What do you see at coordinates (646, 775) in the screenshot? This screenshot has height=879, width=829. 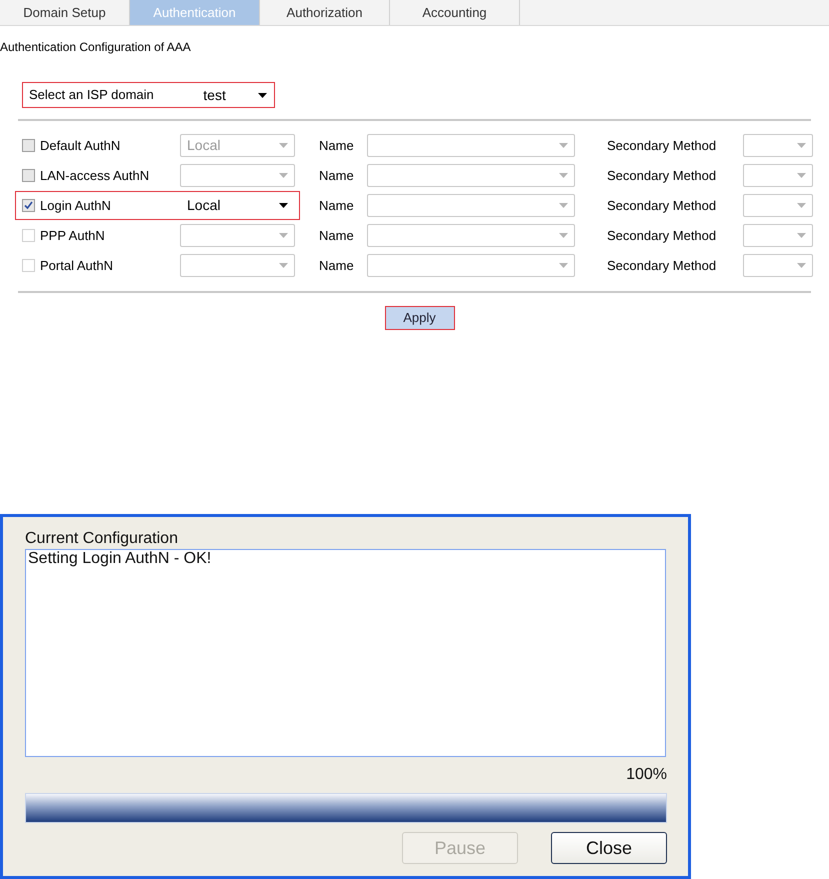 I see `progress-percent: 100%` at bounding box center [646, 775].